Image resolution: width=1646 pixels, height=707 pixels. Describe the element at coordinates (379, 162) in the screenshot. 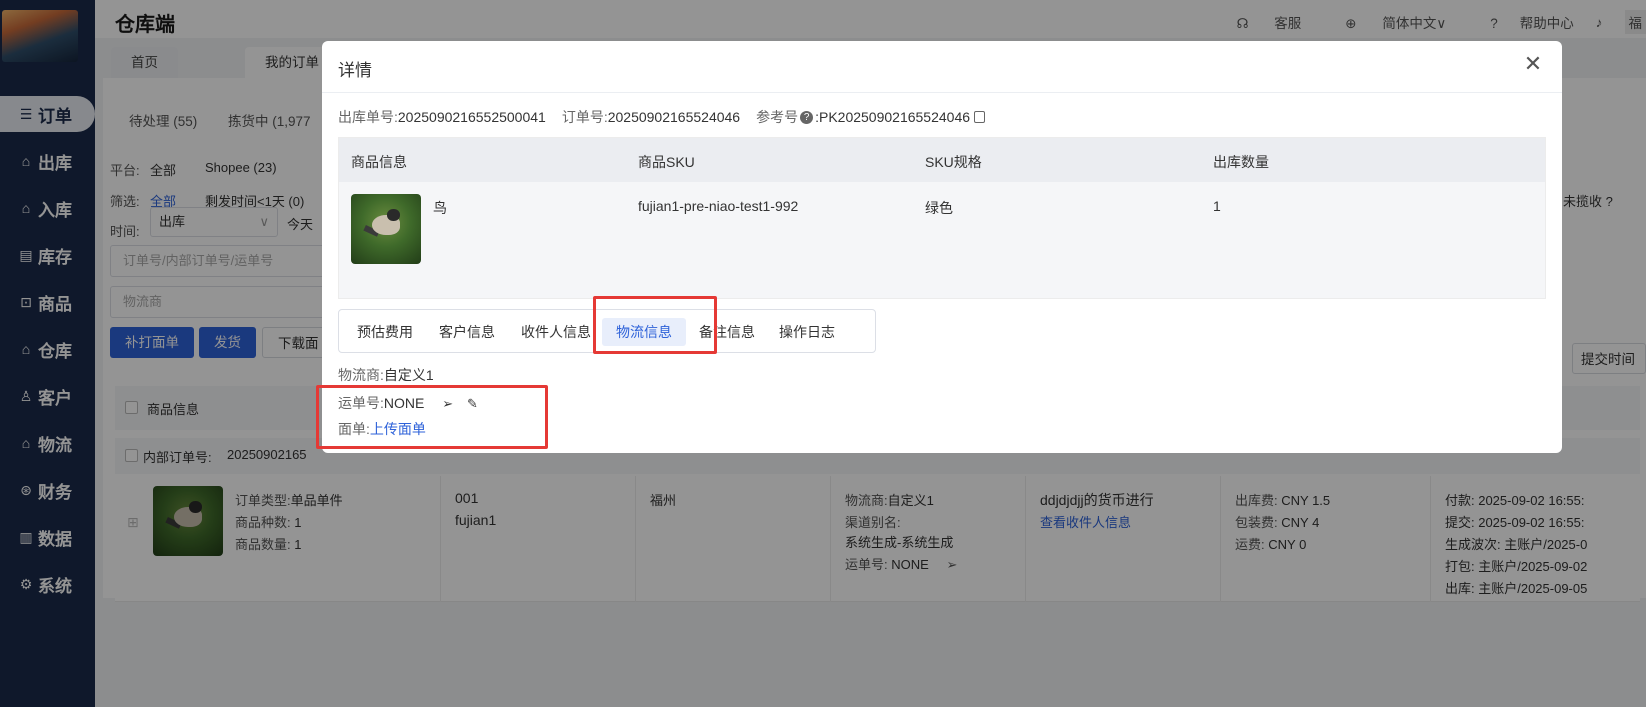

I see `th-product-info: 商品信息` at that location.